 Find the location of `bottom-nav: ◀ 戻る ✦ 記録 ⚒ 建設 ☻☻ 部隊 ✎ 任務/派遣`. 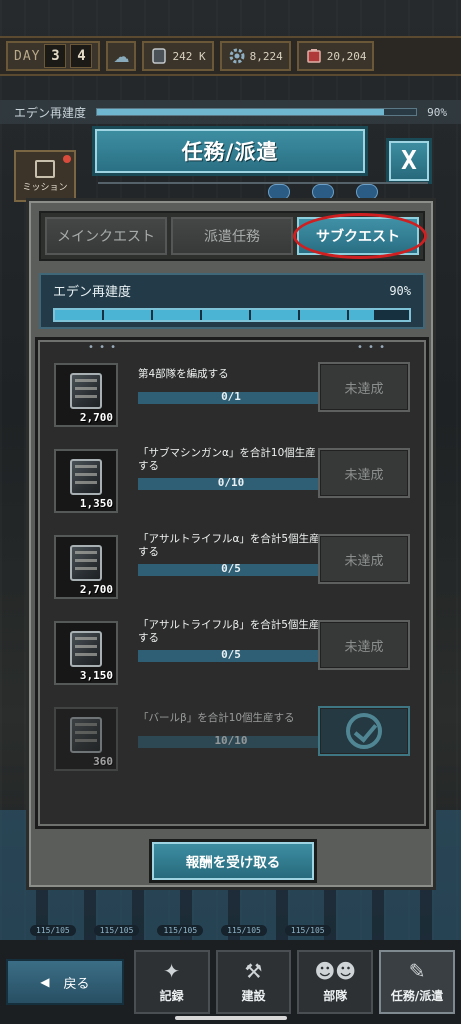

bottom-nav: ◀ 戻る ✦ 記録 ⚒ 建設 ☻☻ 部隊 ✎ 任務/派遣 is located at coordinates (230, 982).